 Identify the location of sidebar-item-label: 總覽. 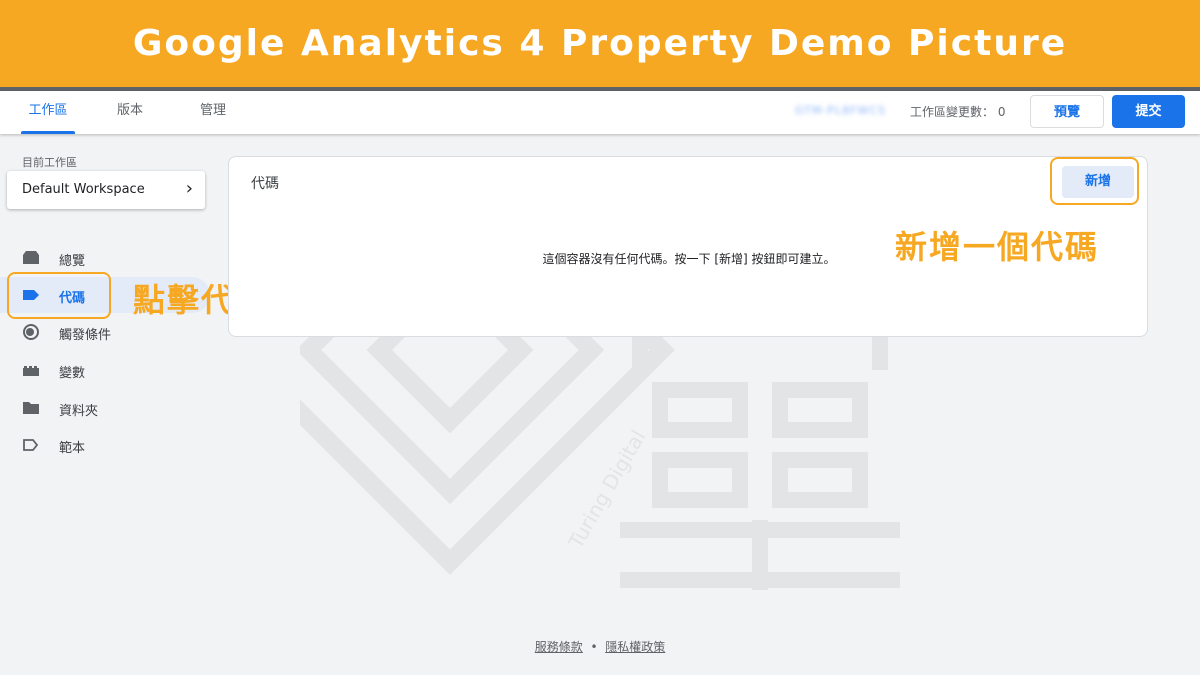
(72, 261).